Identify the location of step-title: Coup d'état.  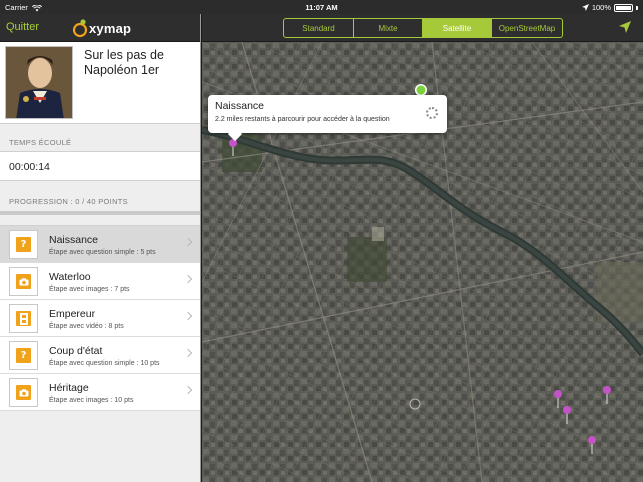
(76, 351).